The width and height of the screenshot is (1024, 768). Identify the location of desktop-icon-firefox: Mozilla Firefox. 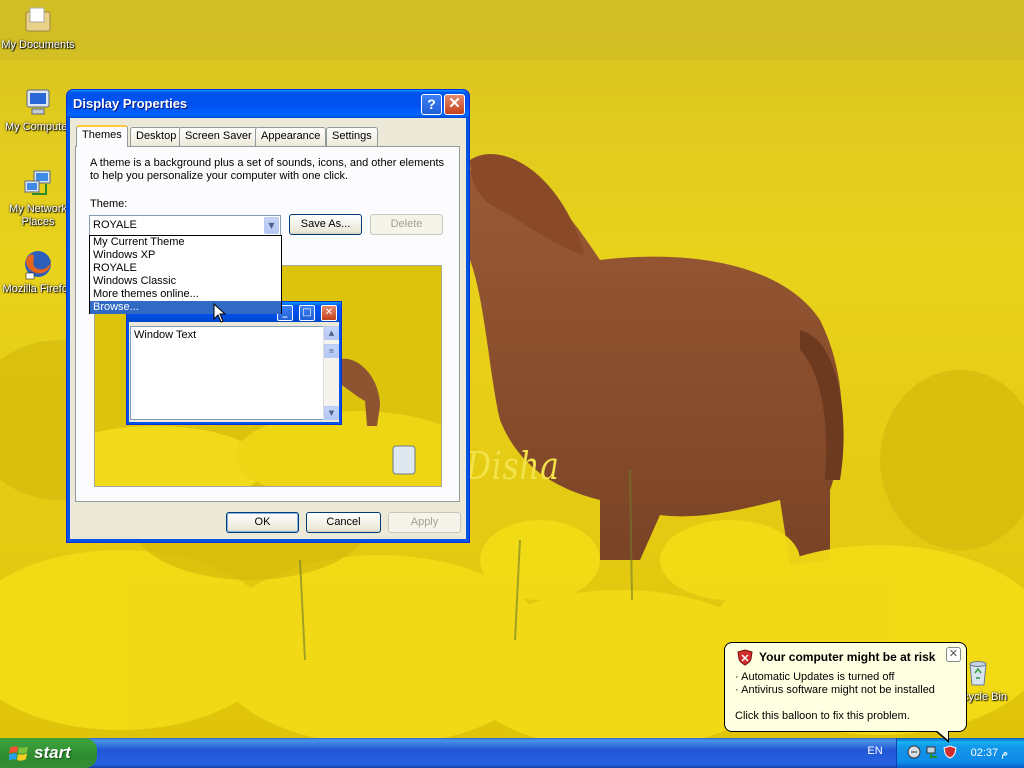
(38, 272).